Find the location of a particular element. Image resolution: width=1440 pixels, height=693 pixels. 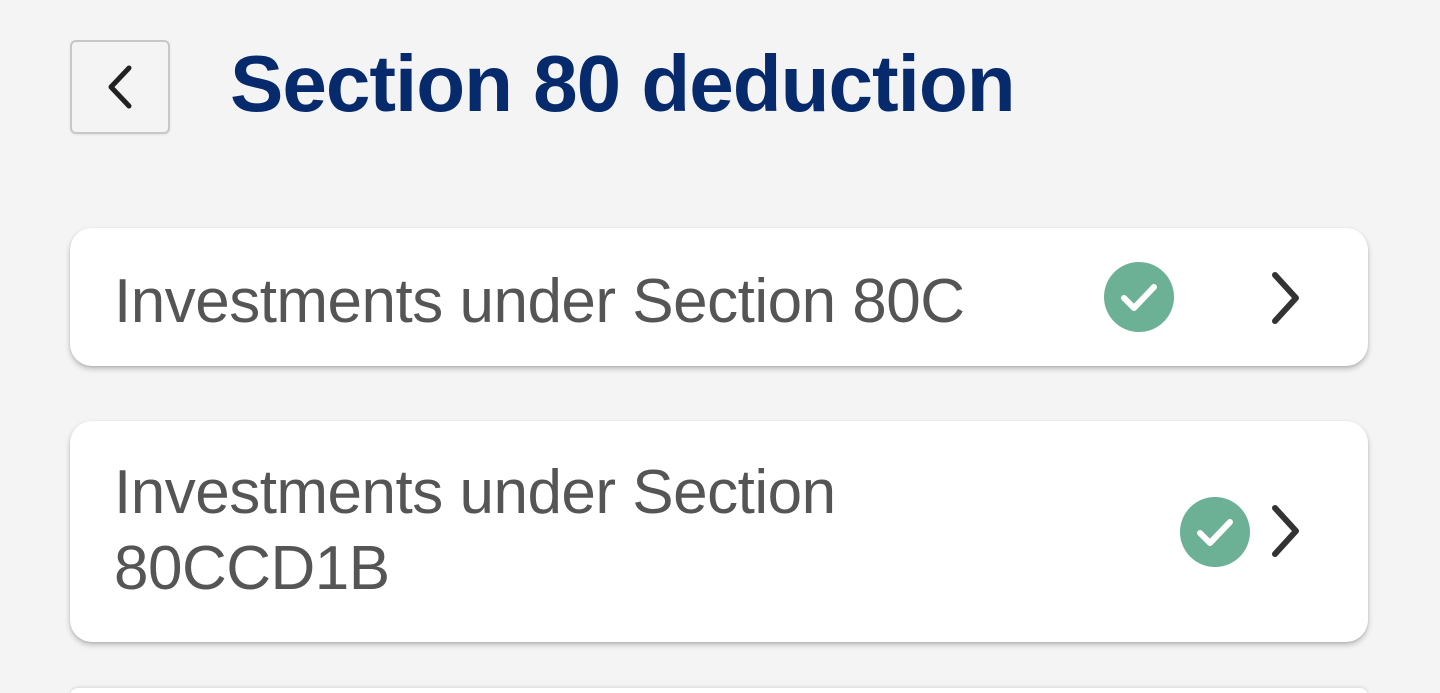

header: Section 80 deduction is located at coordinates (543, 87).